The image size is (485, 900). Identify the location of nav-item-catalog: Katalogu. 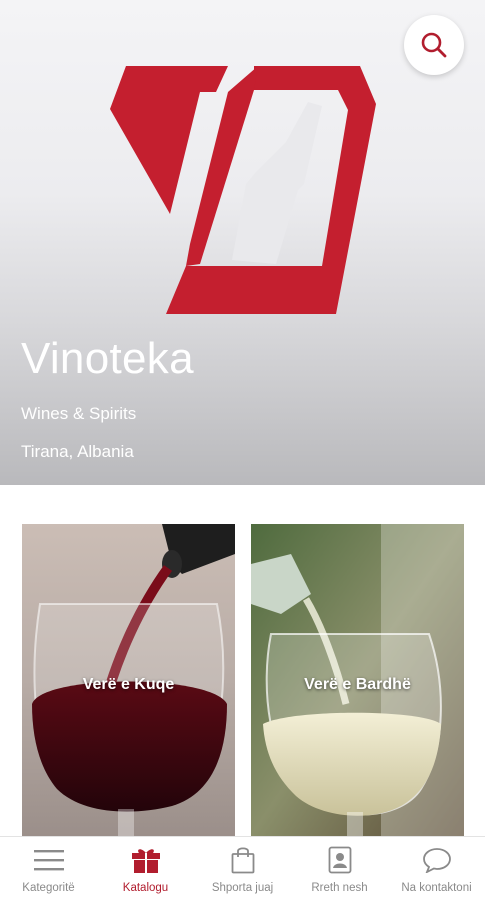
(145, 868).